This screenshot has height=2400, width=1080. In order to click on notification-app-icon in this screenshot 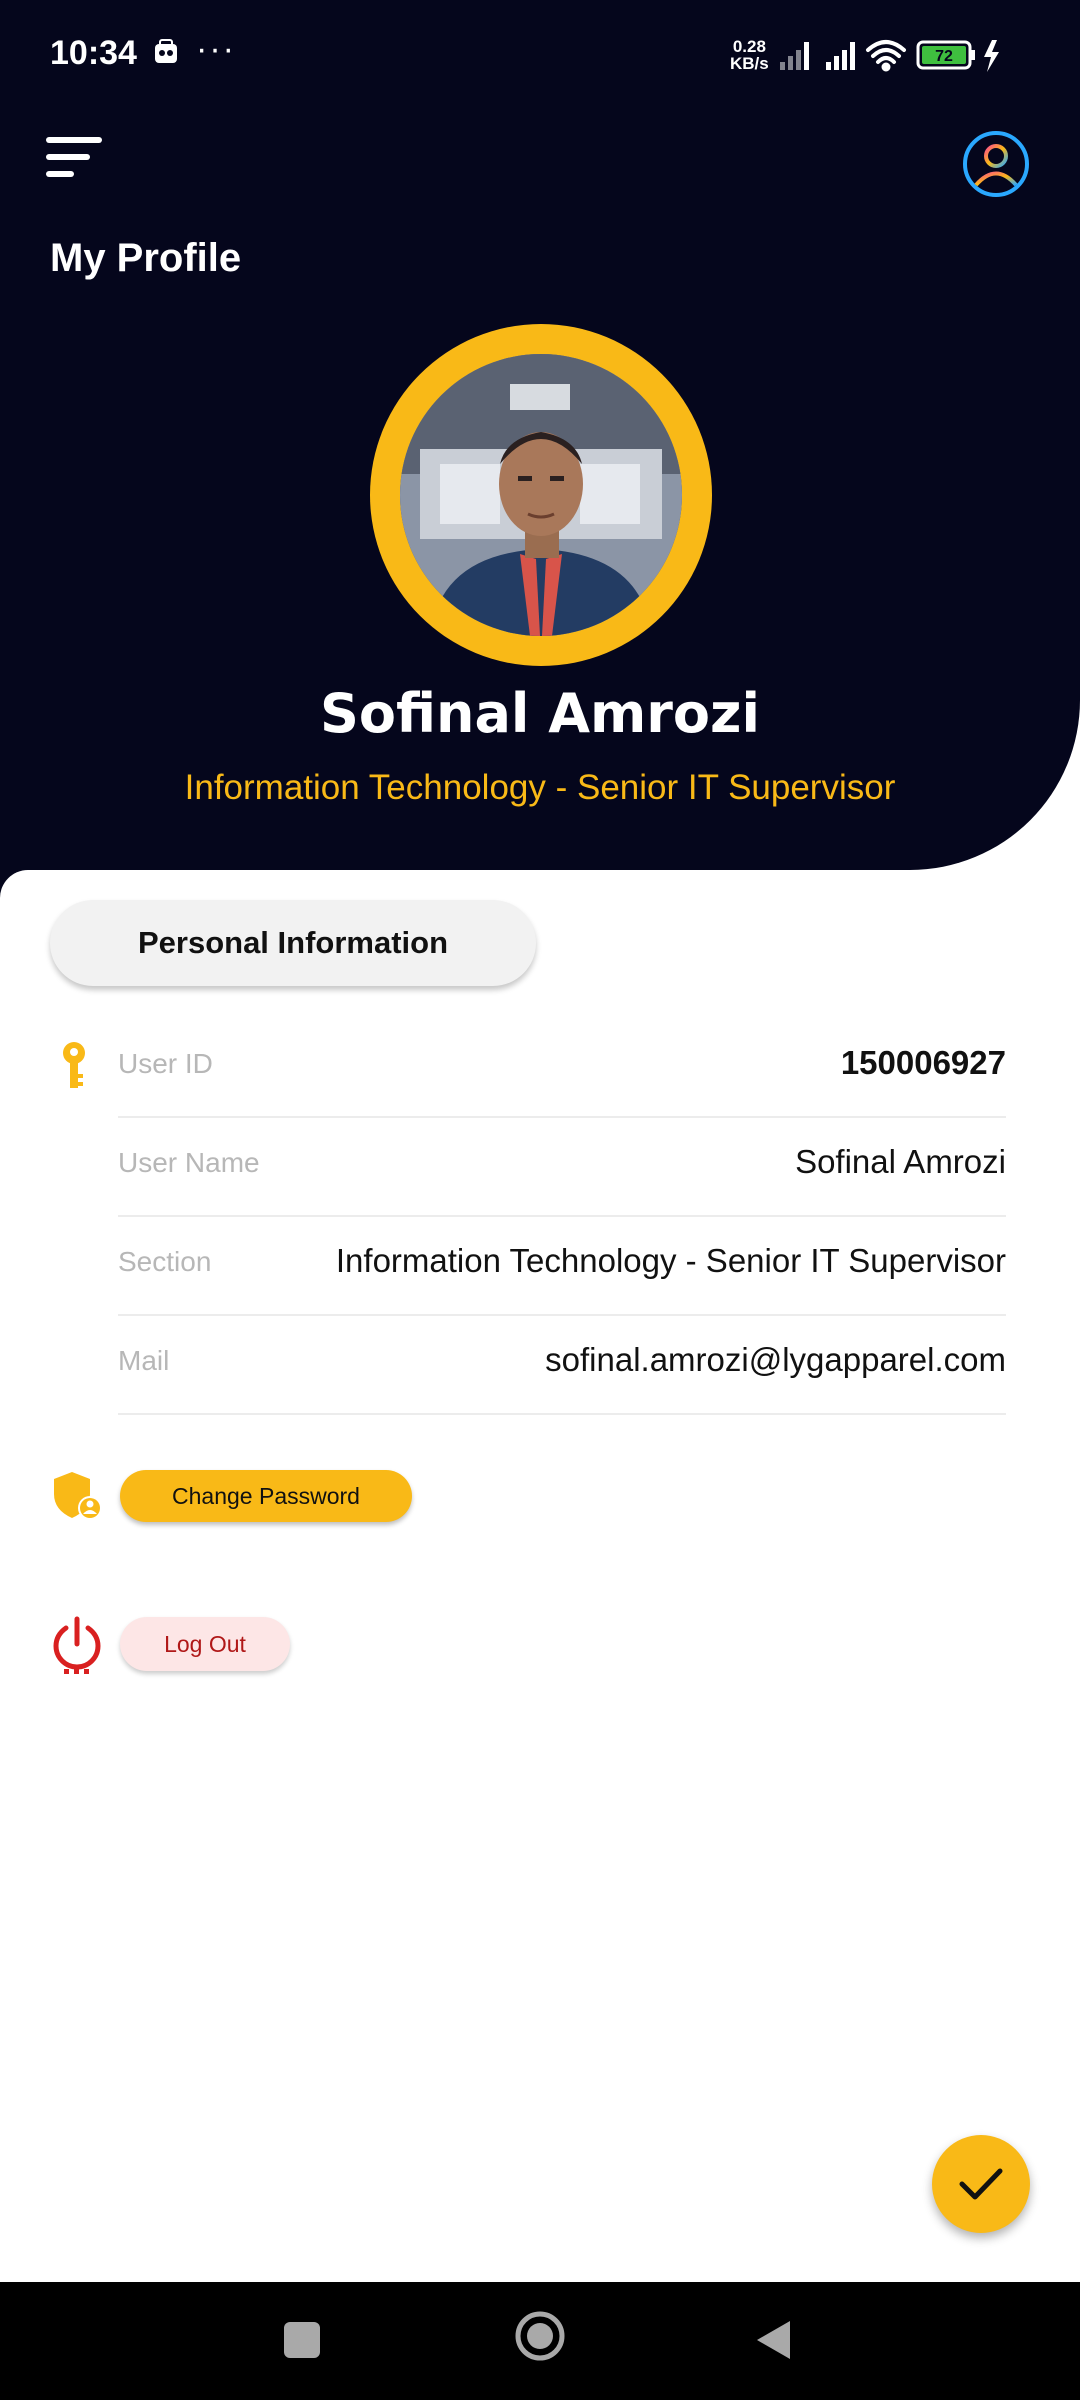, I will do `click(166, 51)`.